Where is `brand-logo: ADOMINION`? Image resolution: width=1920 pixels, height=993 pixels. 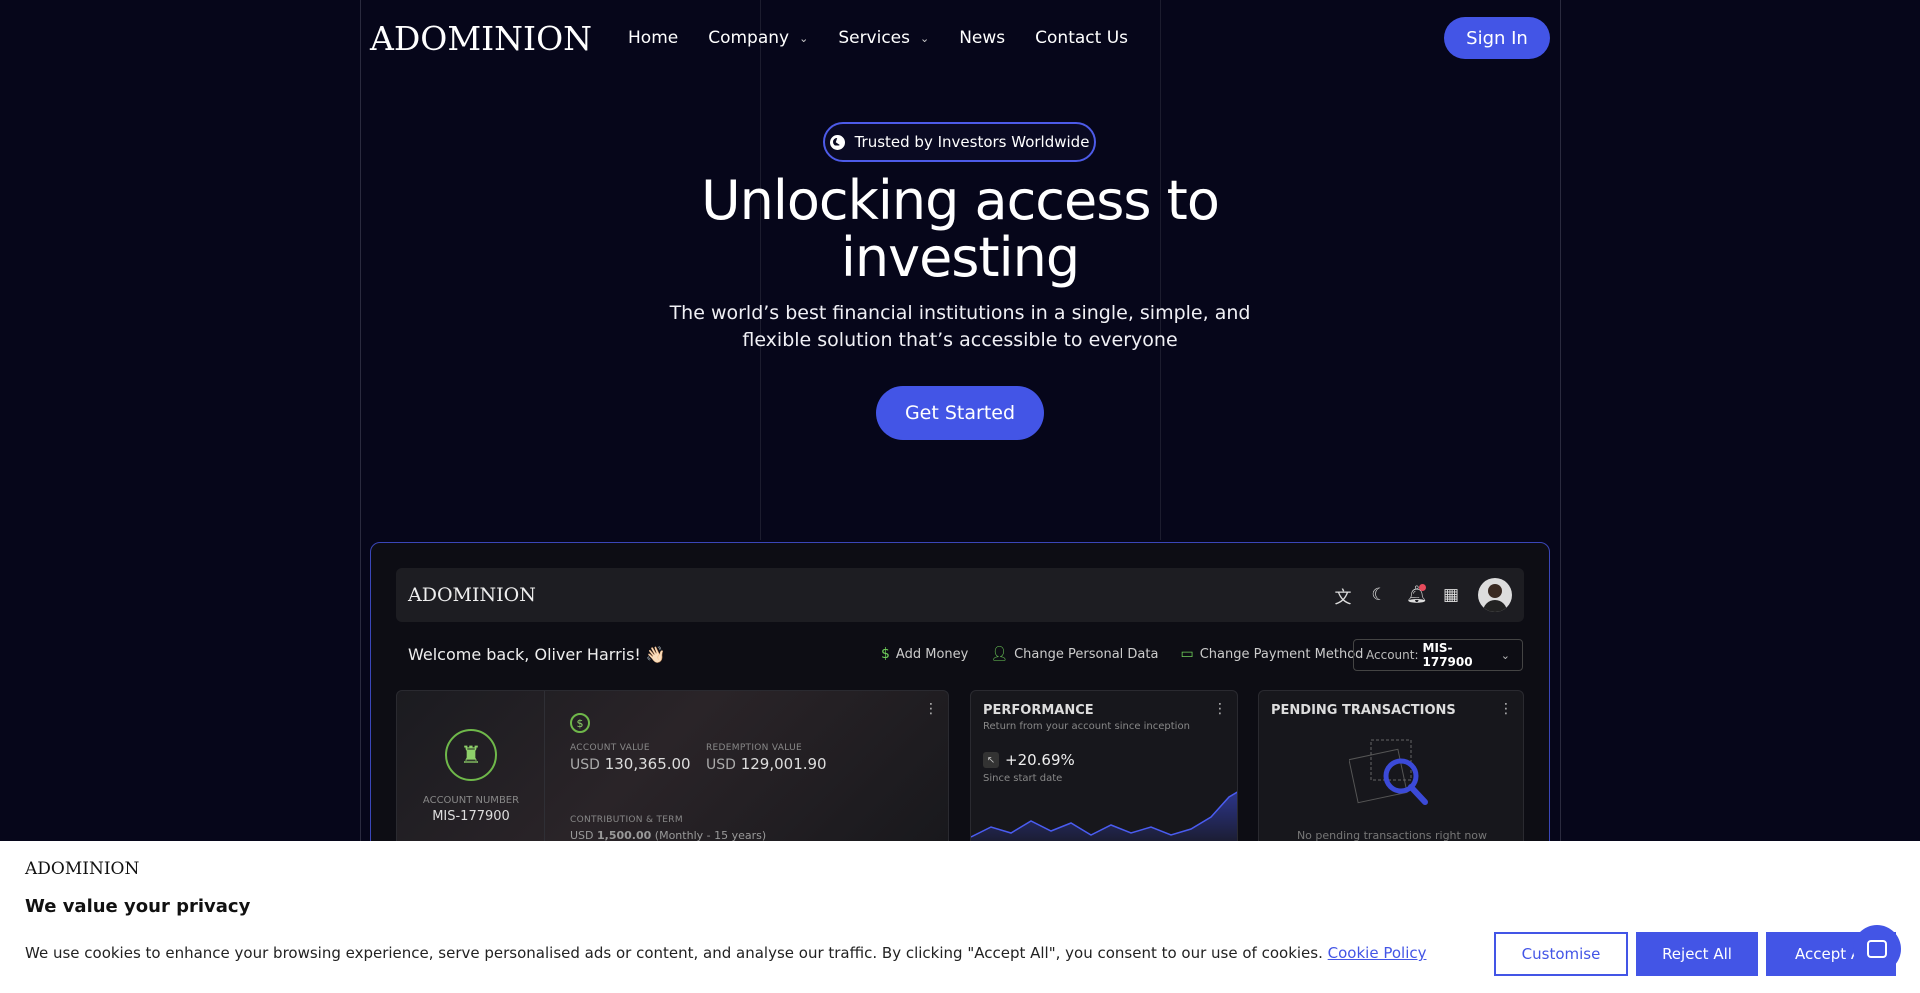 brand-logo: ADOMINION is located at coordinates (481, 38).